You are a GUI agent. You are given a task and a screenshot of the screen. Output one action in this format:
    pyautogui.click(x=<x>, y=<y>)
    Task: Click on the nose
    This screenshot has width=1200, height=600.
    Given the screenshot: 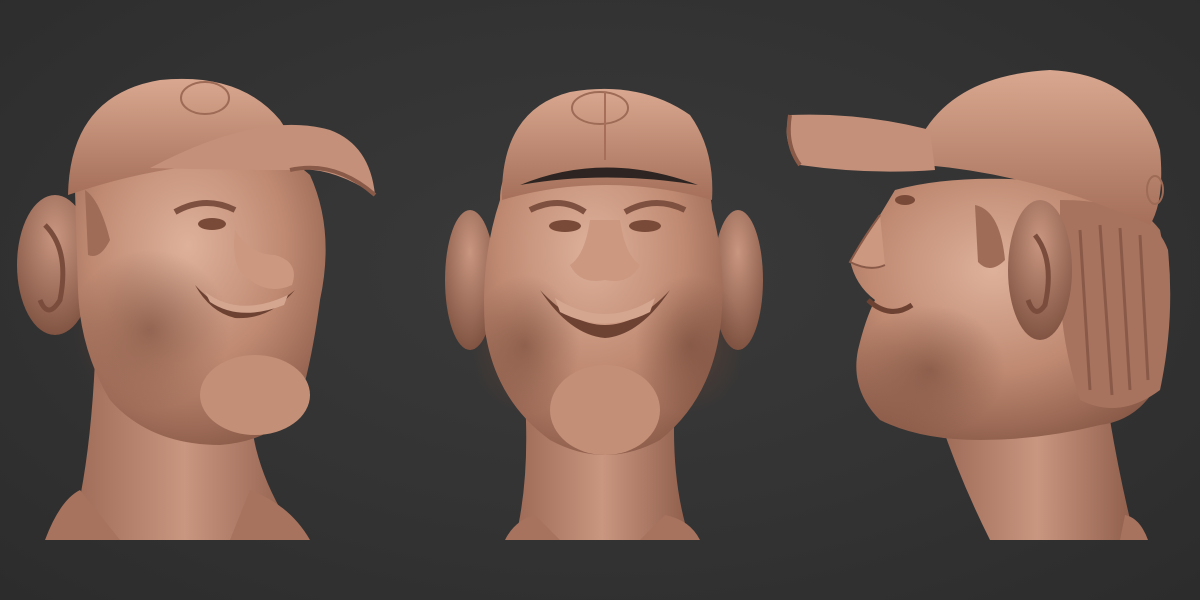 What is the action you would take?
    pyautogui.click(x=867, y=241)
    